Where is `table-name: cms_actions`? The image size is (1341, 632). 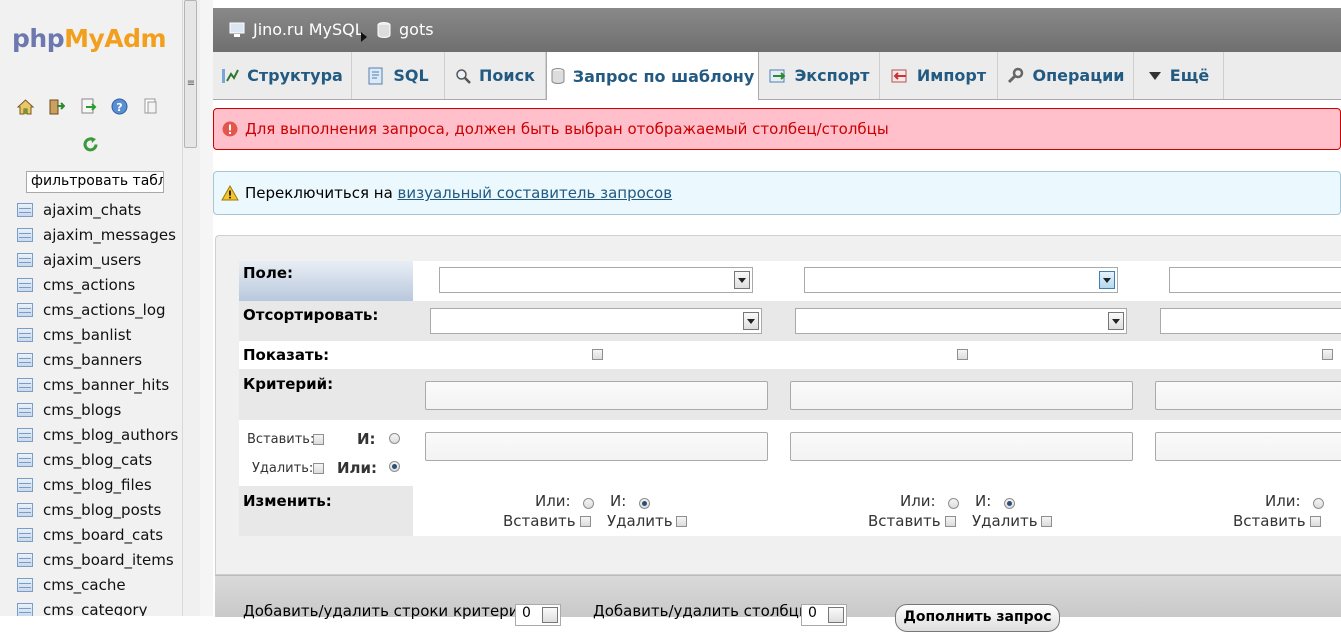
table-name: cms_actions is located at coordinates (89, 285).